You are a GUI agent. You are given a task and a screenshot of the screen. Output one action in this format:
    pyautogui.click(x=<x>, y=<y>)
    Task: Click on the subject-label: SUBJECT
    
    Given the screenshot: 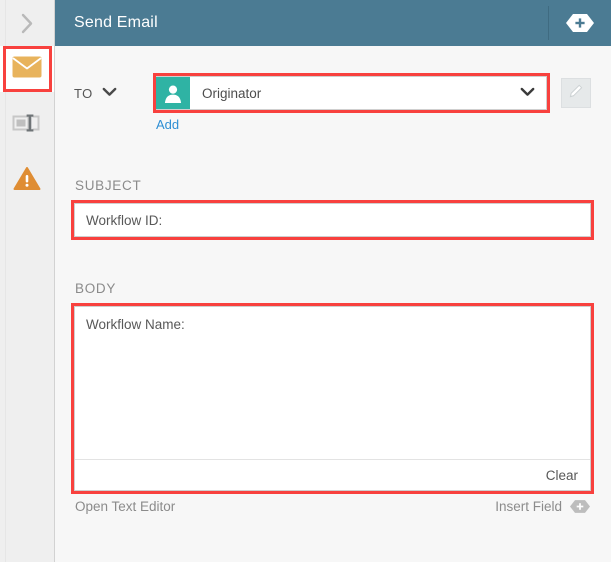 What is the action you would take?
    pyautogui.click(x=108, y=185)
    